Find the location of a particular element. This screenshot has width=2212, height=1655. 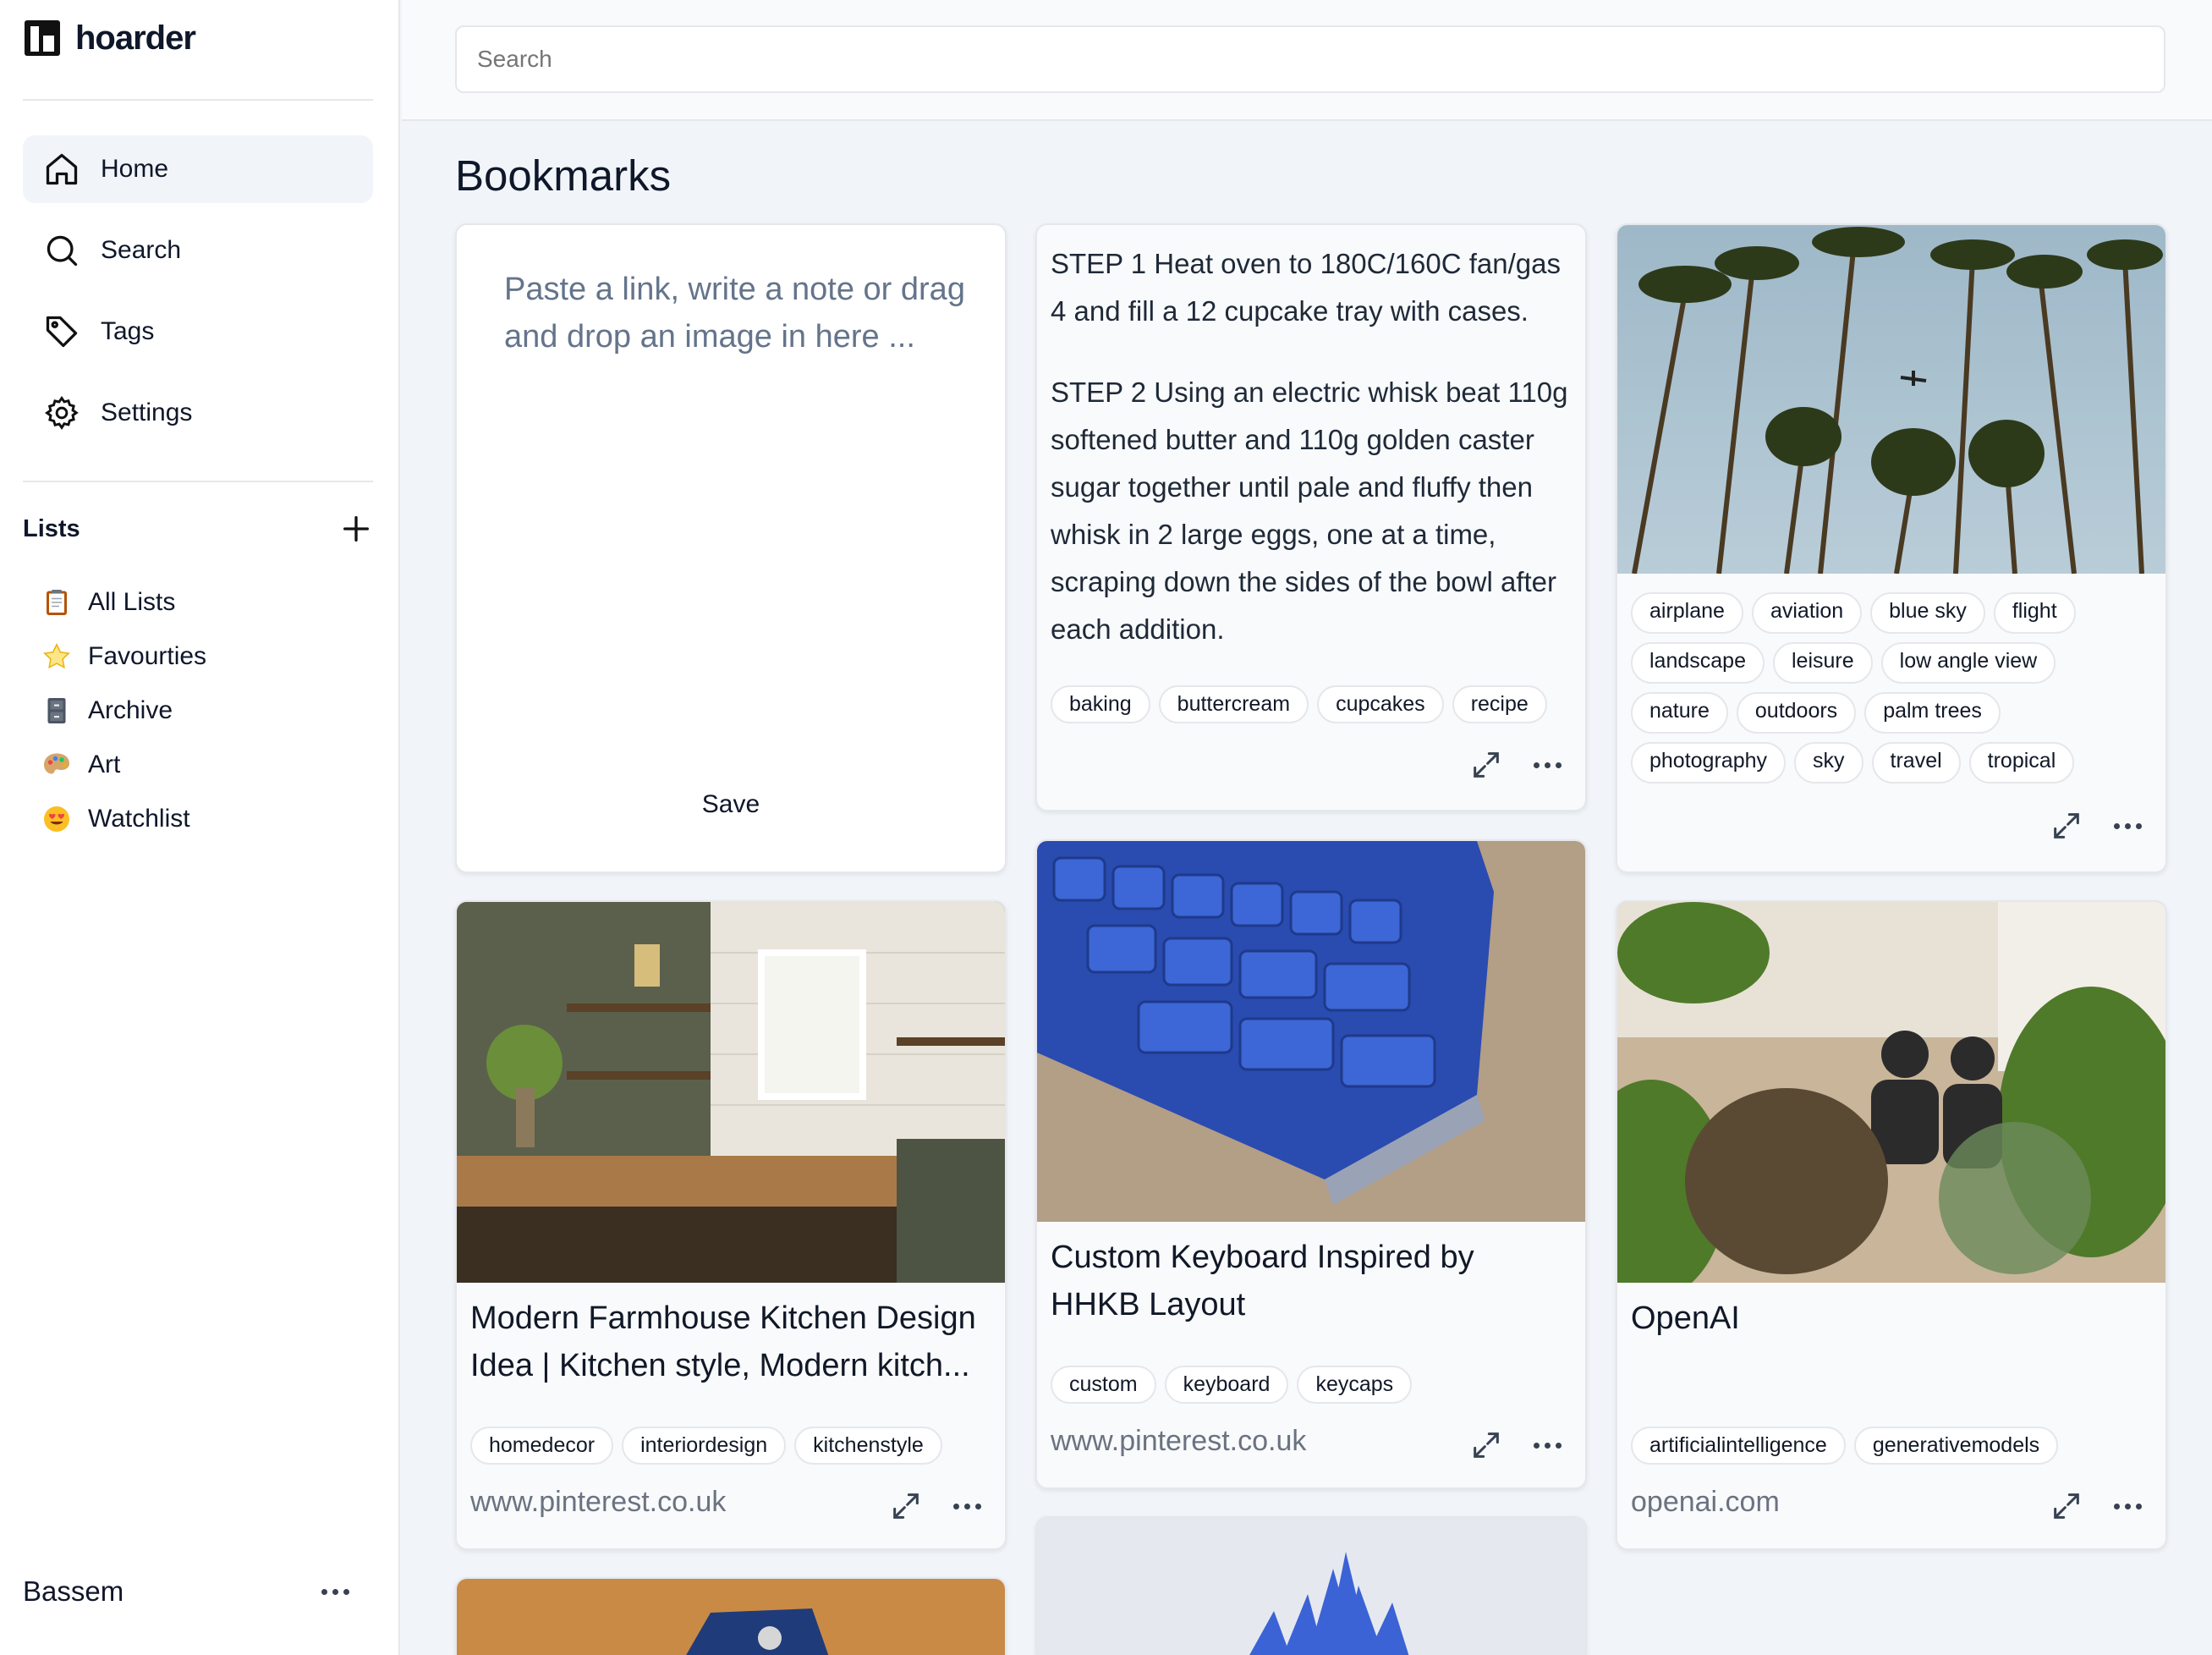

tag: aviation is located at coordinates (1807, 613).